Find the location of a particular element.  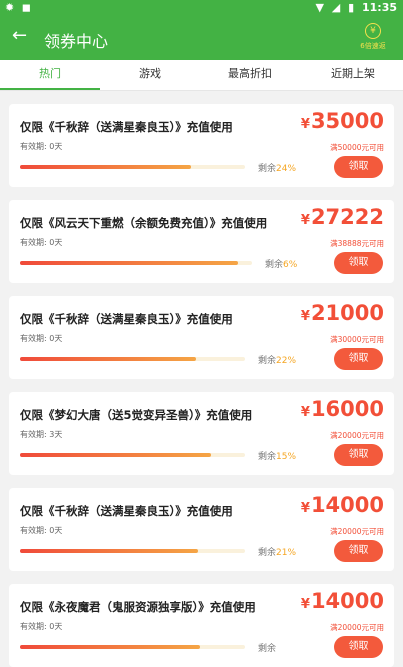

battery-icon: ▮ is located at coordinates (351, 7).